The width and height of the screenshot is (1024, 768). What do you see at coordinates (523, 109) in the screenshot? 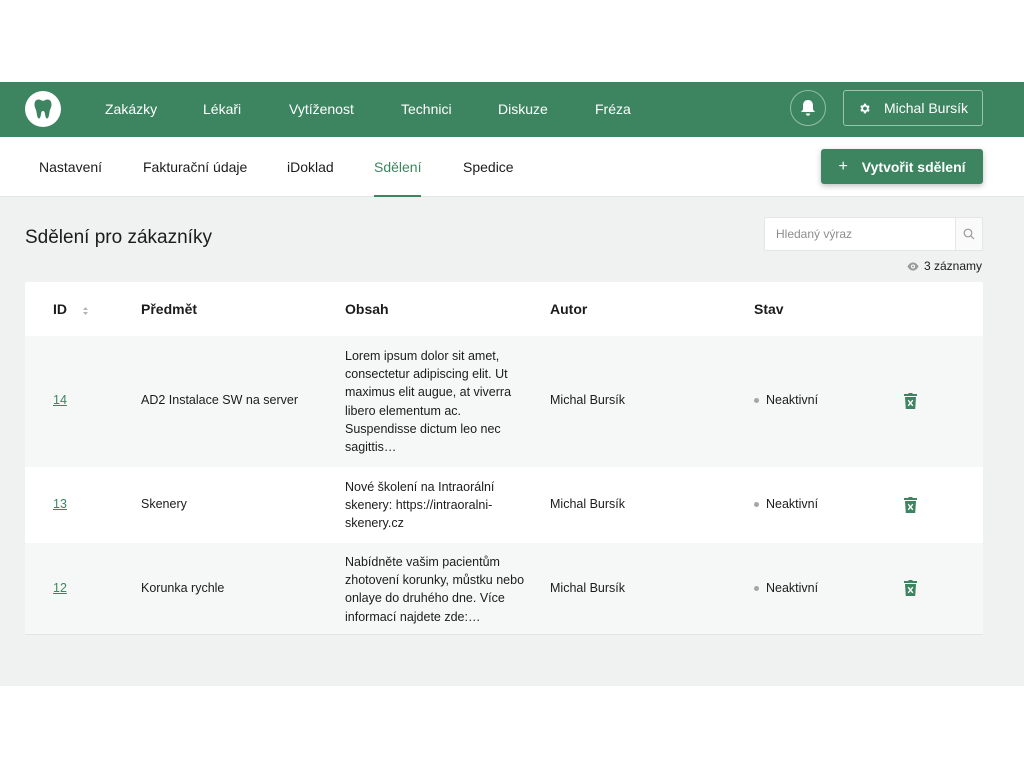
I see `nav-diskuze: Diskuze` at bounding box center [523, 109].